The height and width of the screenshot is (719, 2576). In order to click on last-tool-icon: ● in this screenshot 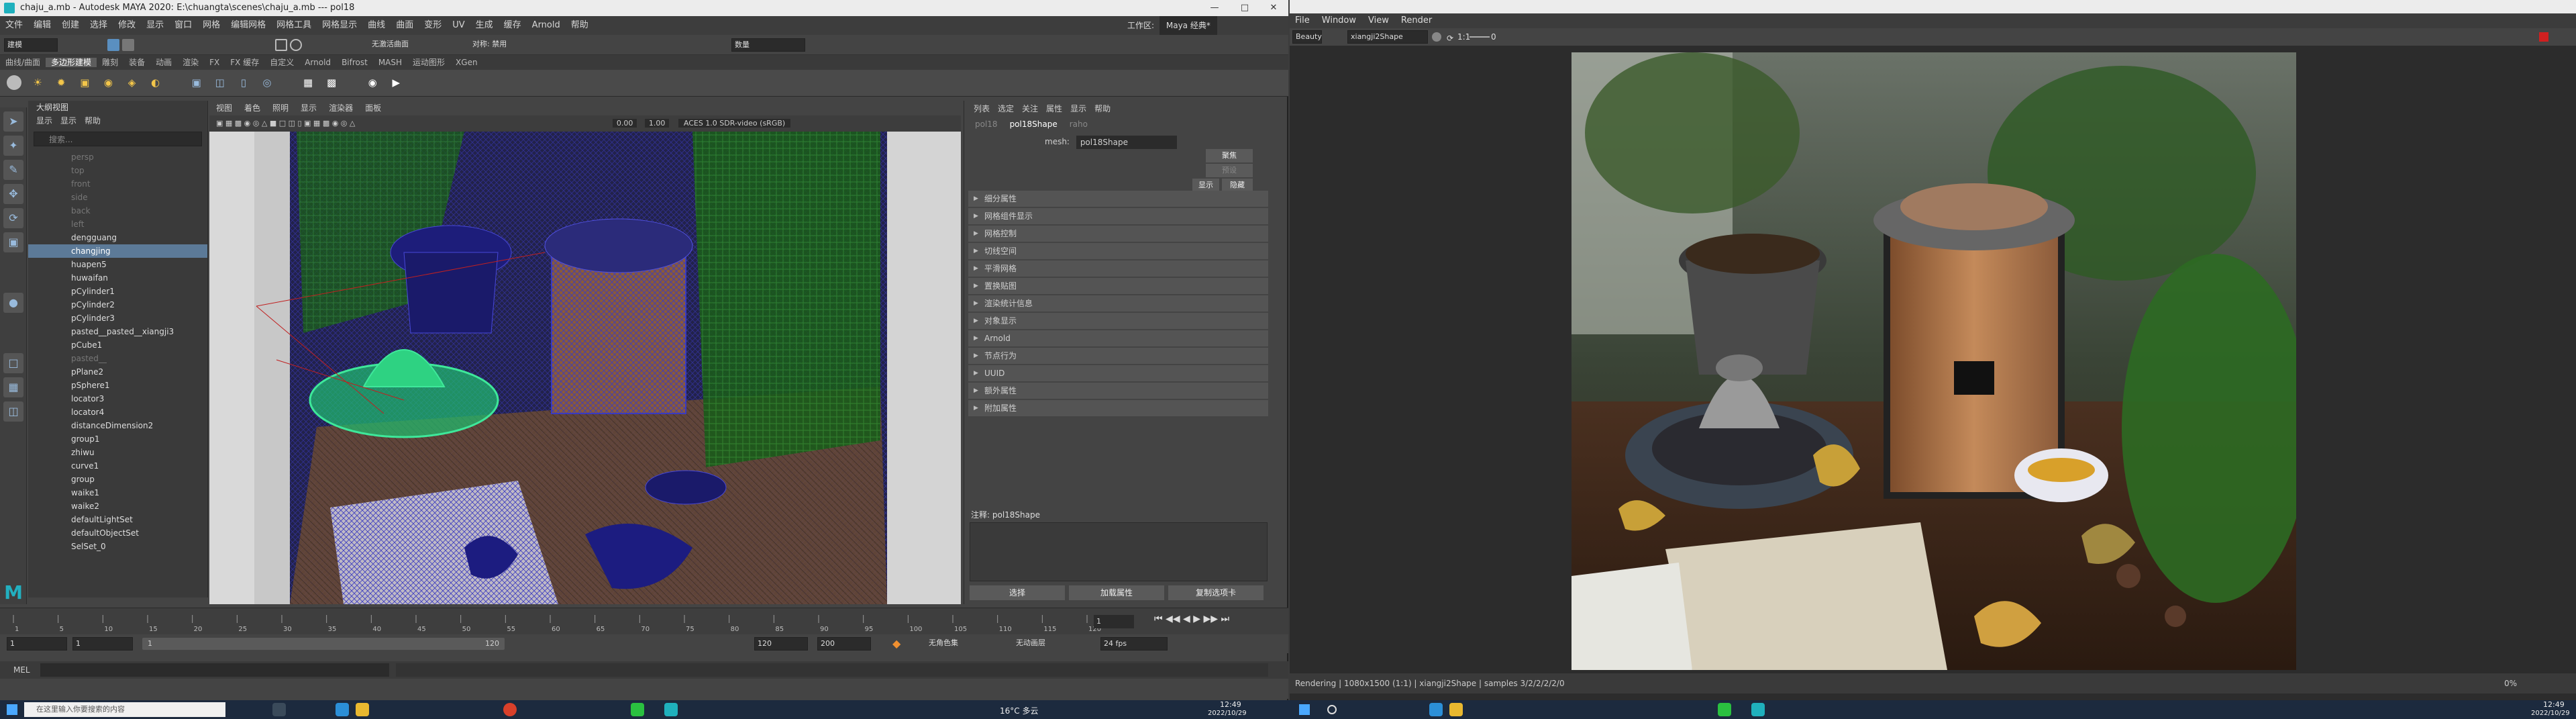, I will do `click(13, 303)`.